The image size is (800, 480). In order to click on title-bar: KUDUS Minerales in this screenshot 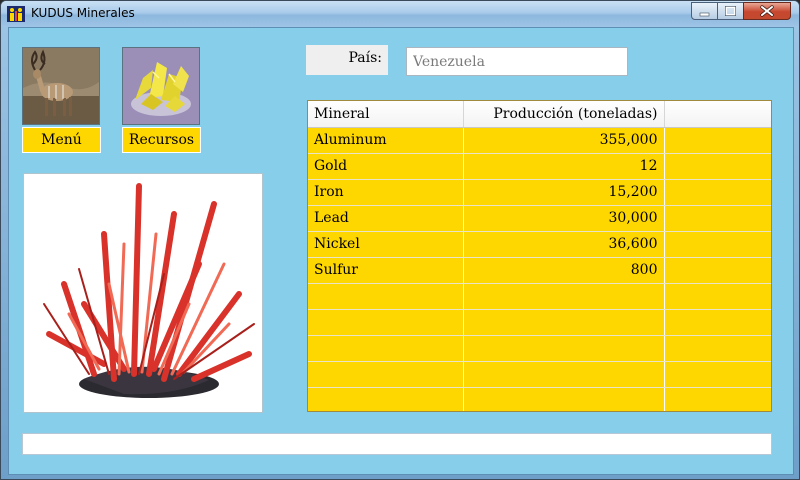, I will do `click(400, 14)`.